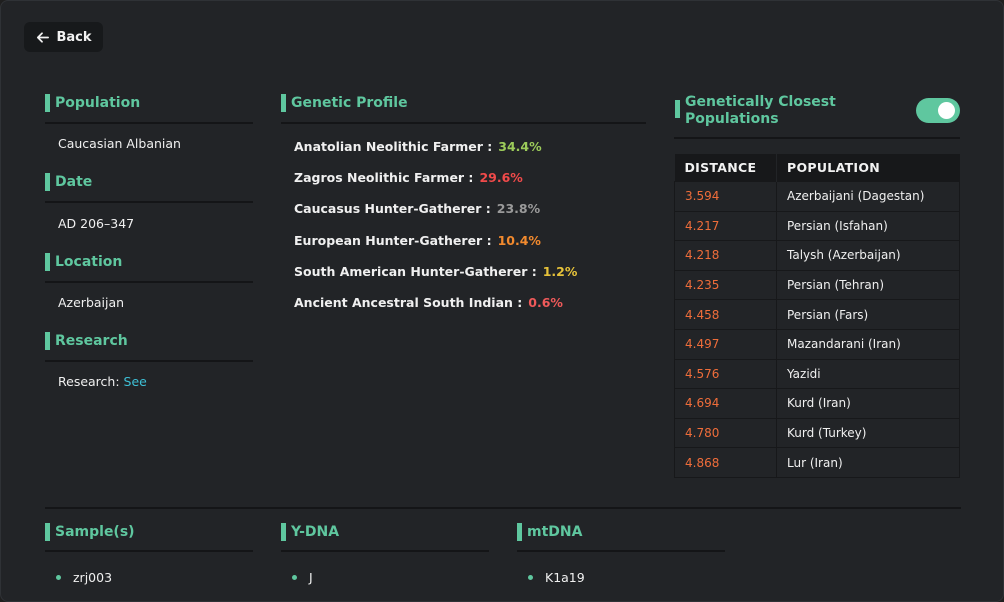 The image size is (1004, 602). I want to click on distance-cell: 4.576, so click(725, 374).